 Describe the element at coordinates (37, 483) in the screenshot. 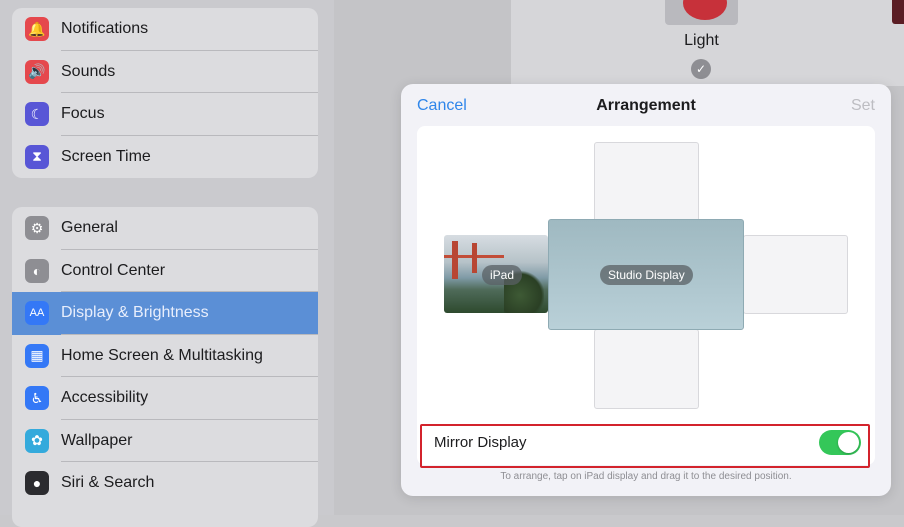

I see `siri-icon: ●` at that location.